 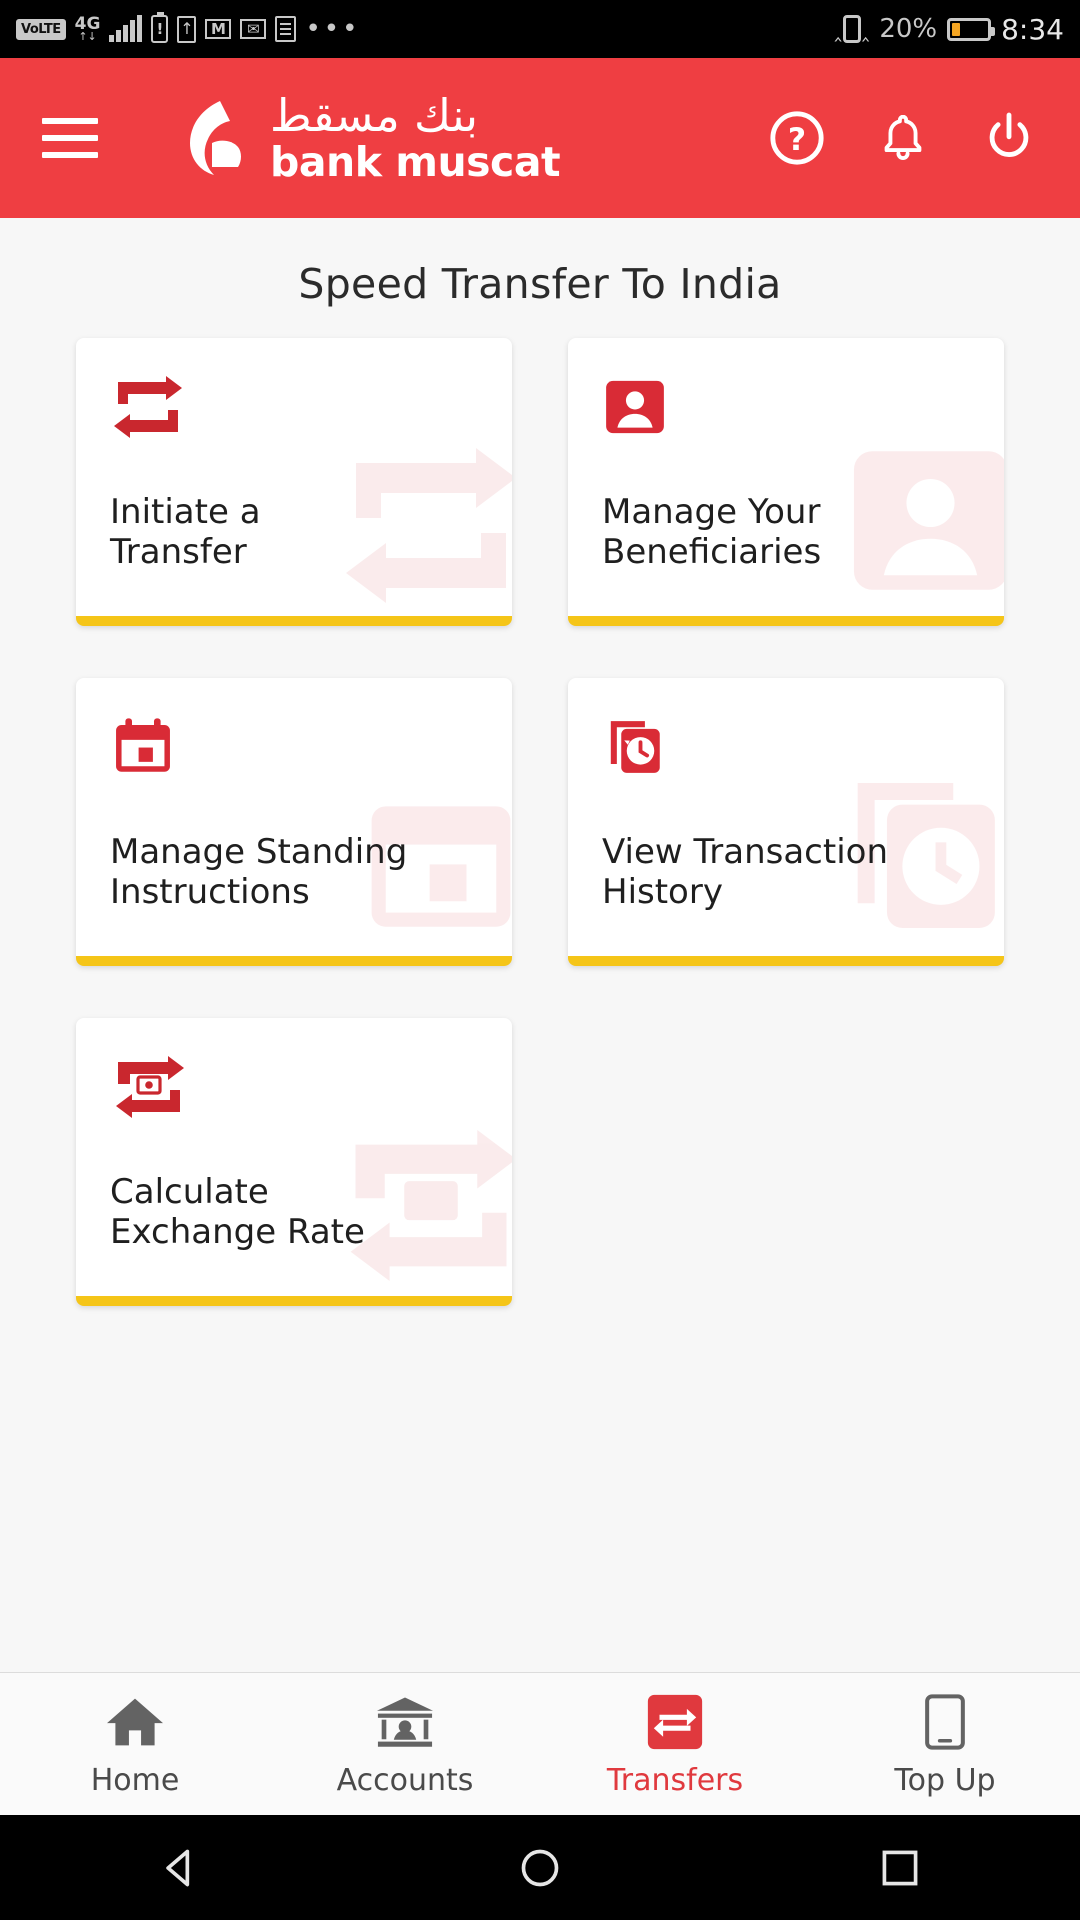 I want to click on data-arrows-icon: ↑↓, so click(x=87, y=36).